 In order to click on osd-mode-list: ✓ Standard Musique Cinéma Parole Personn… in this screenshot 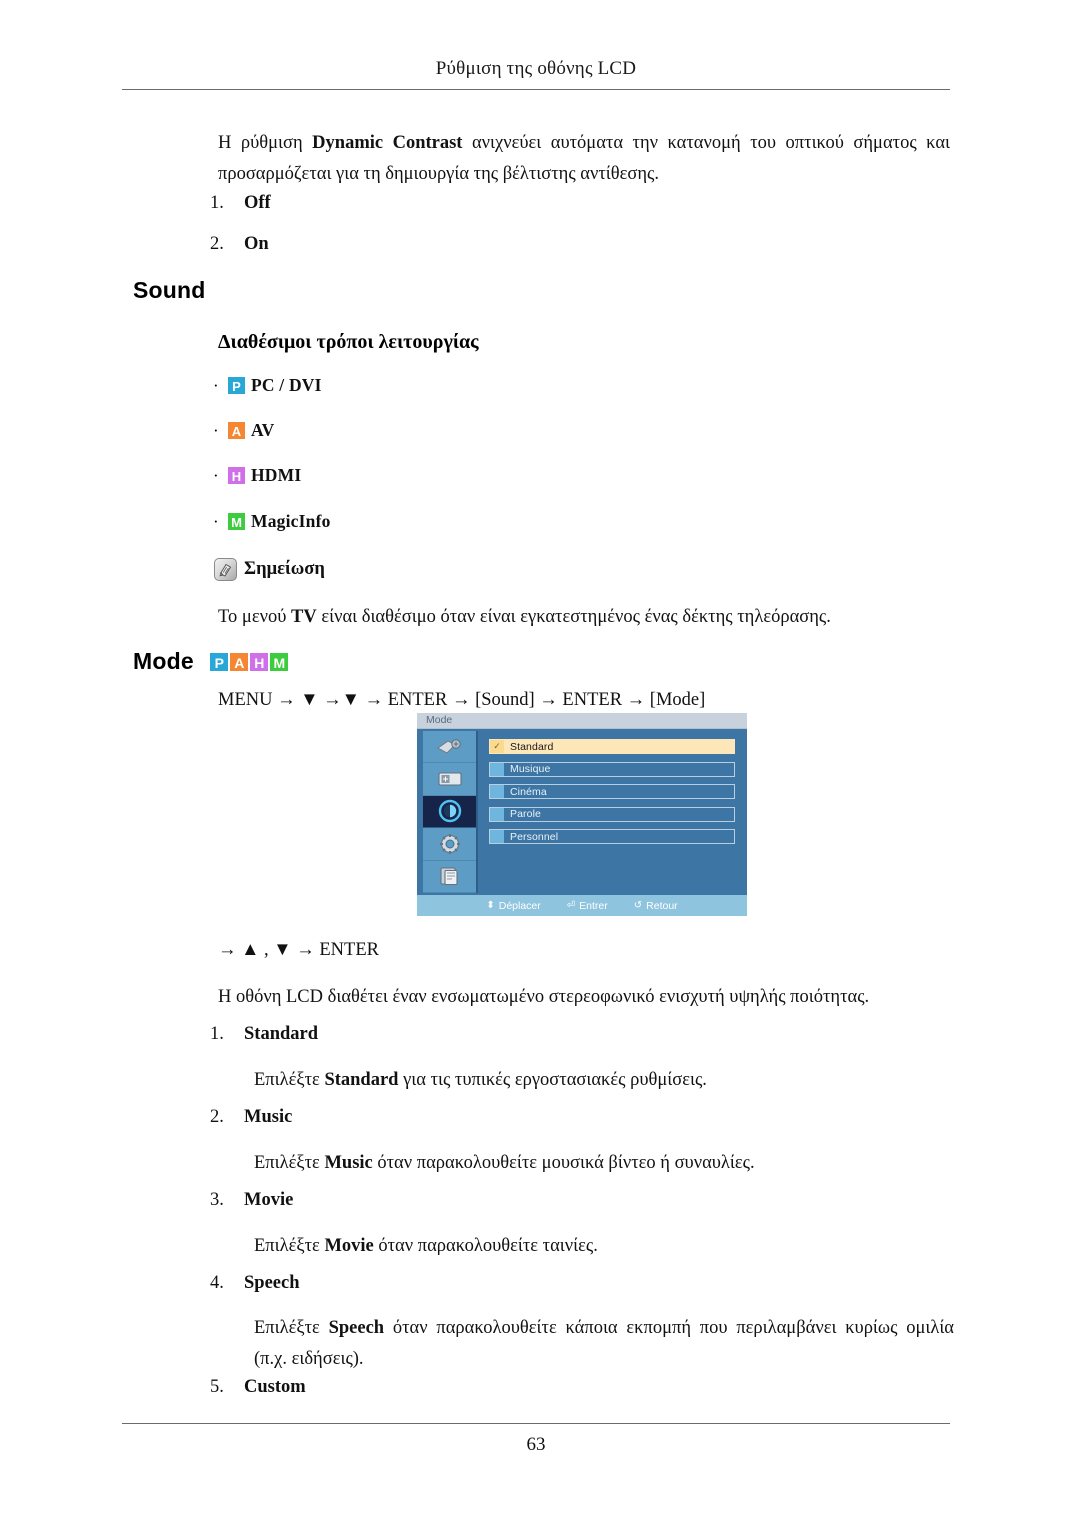, I will do `click(612, 795)`.